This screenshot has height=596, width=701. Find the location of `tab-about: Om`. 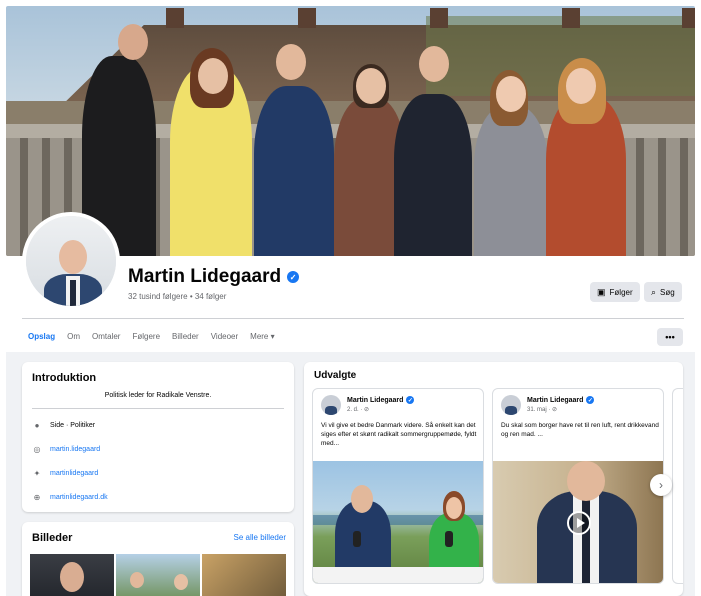

tab-about: Om is located at coordinates (73, 337).